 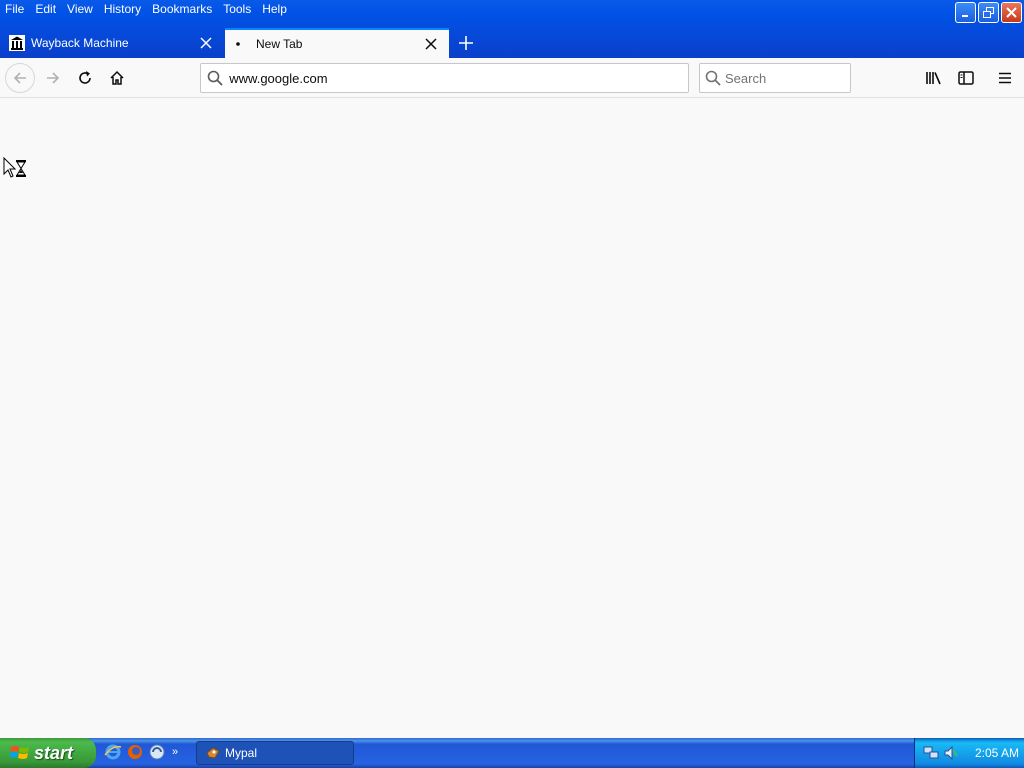 What do you see at coordinates (512, 42) in the screenshot?
I see `tab-strip: Wayback Machine New Tab` at bounding box center [512, 42].